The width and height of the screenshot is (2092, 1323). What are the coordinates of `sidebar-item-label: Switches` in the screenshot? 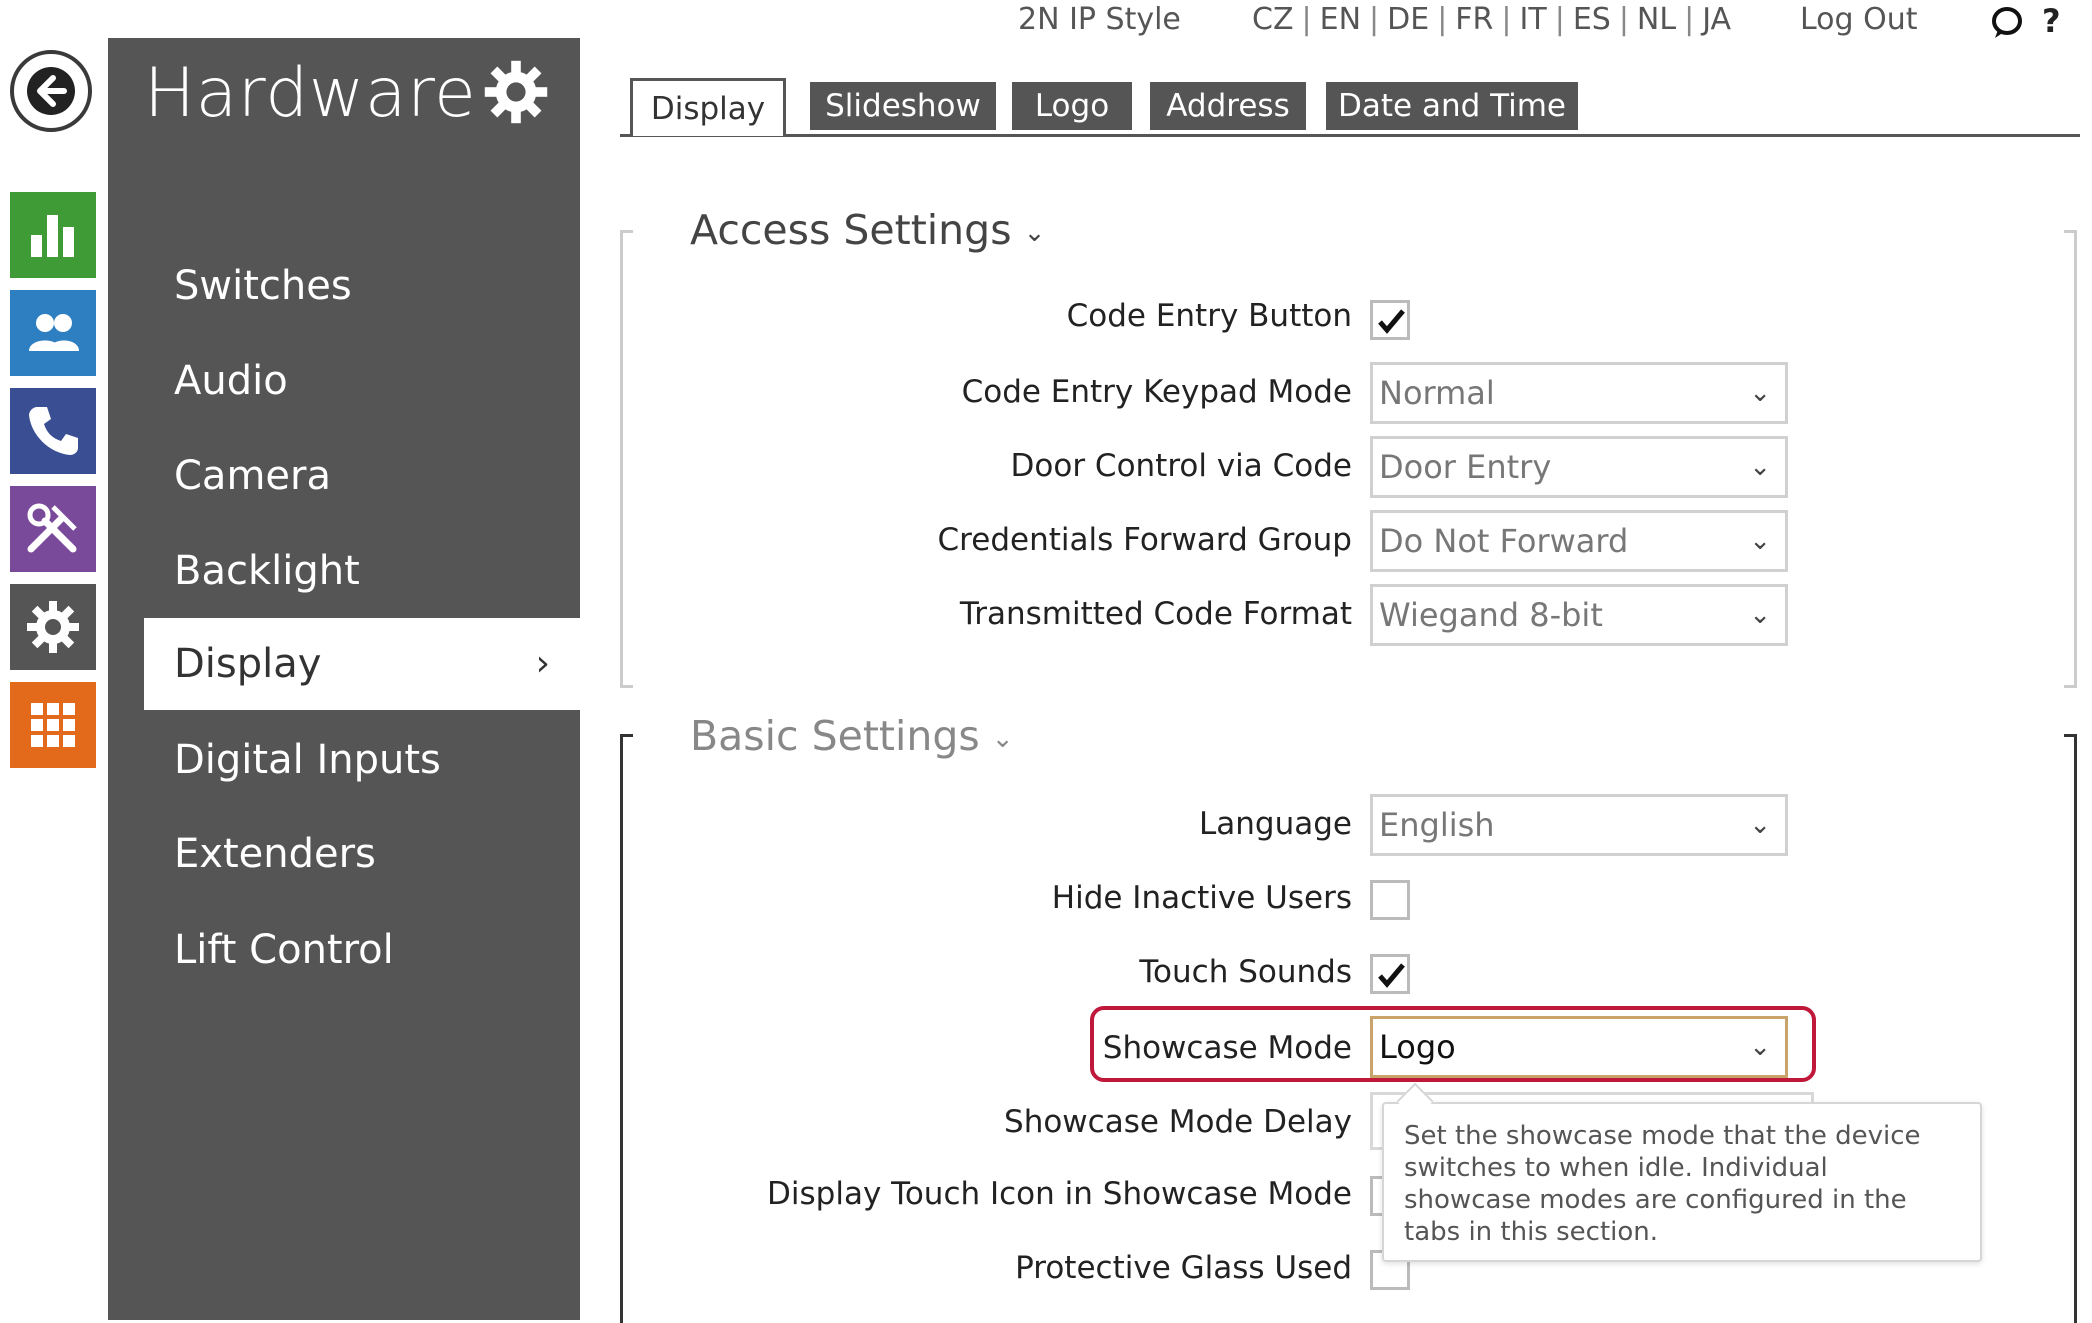 It's located at (263, 286).